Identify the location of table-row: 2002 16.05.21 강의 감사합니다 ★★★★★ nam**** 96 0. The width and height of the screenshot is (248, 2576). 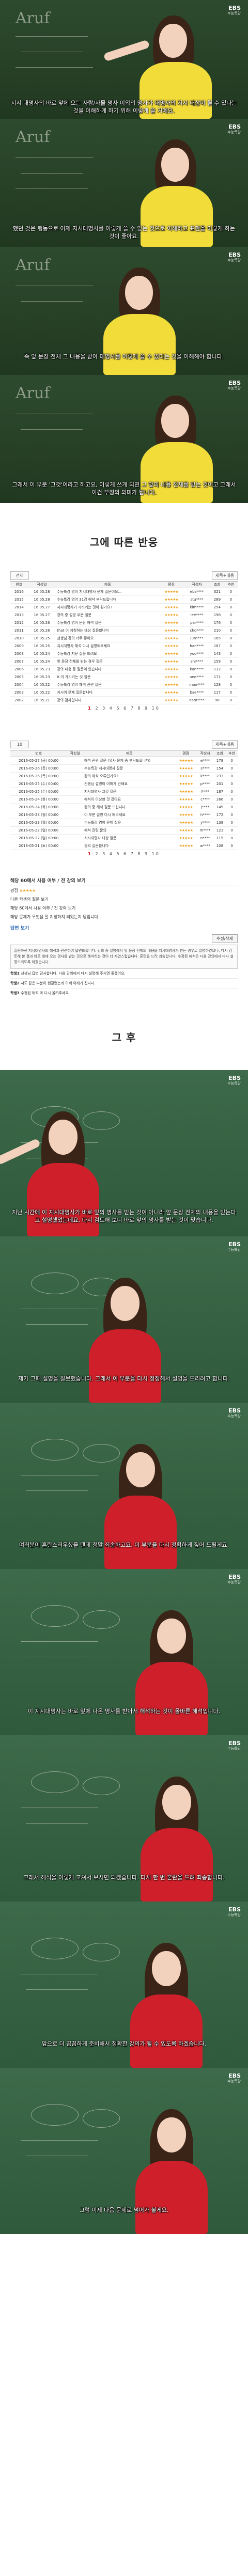
(124, 700).